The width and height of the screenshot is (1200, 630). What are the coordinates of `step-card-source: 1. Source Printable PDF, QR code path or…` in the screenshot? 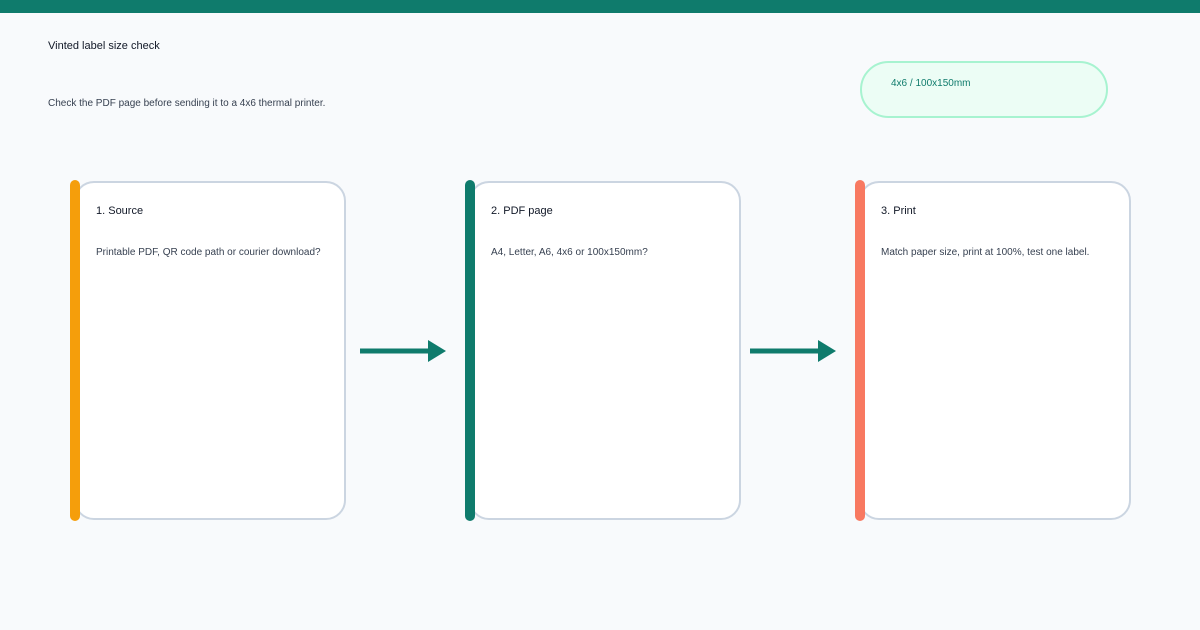 It's located at (210, 350).